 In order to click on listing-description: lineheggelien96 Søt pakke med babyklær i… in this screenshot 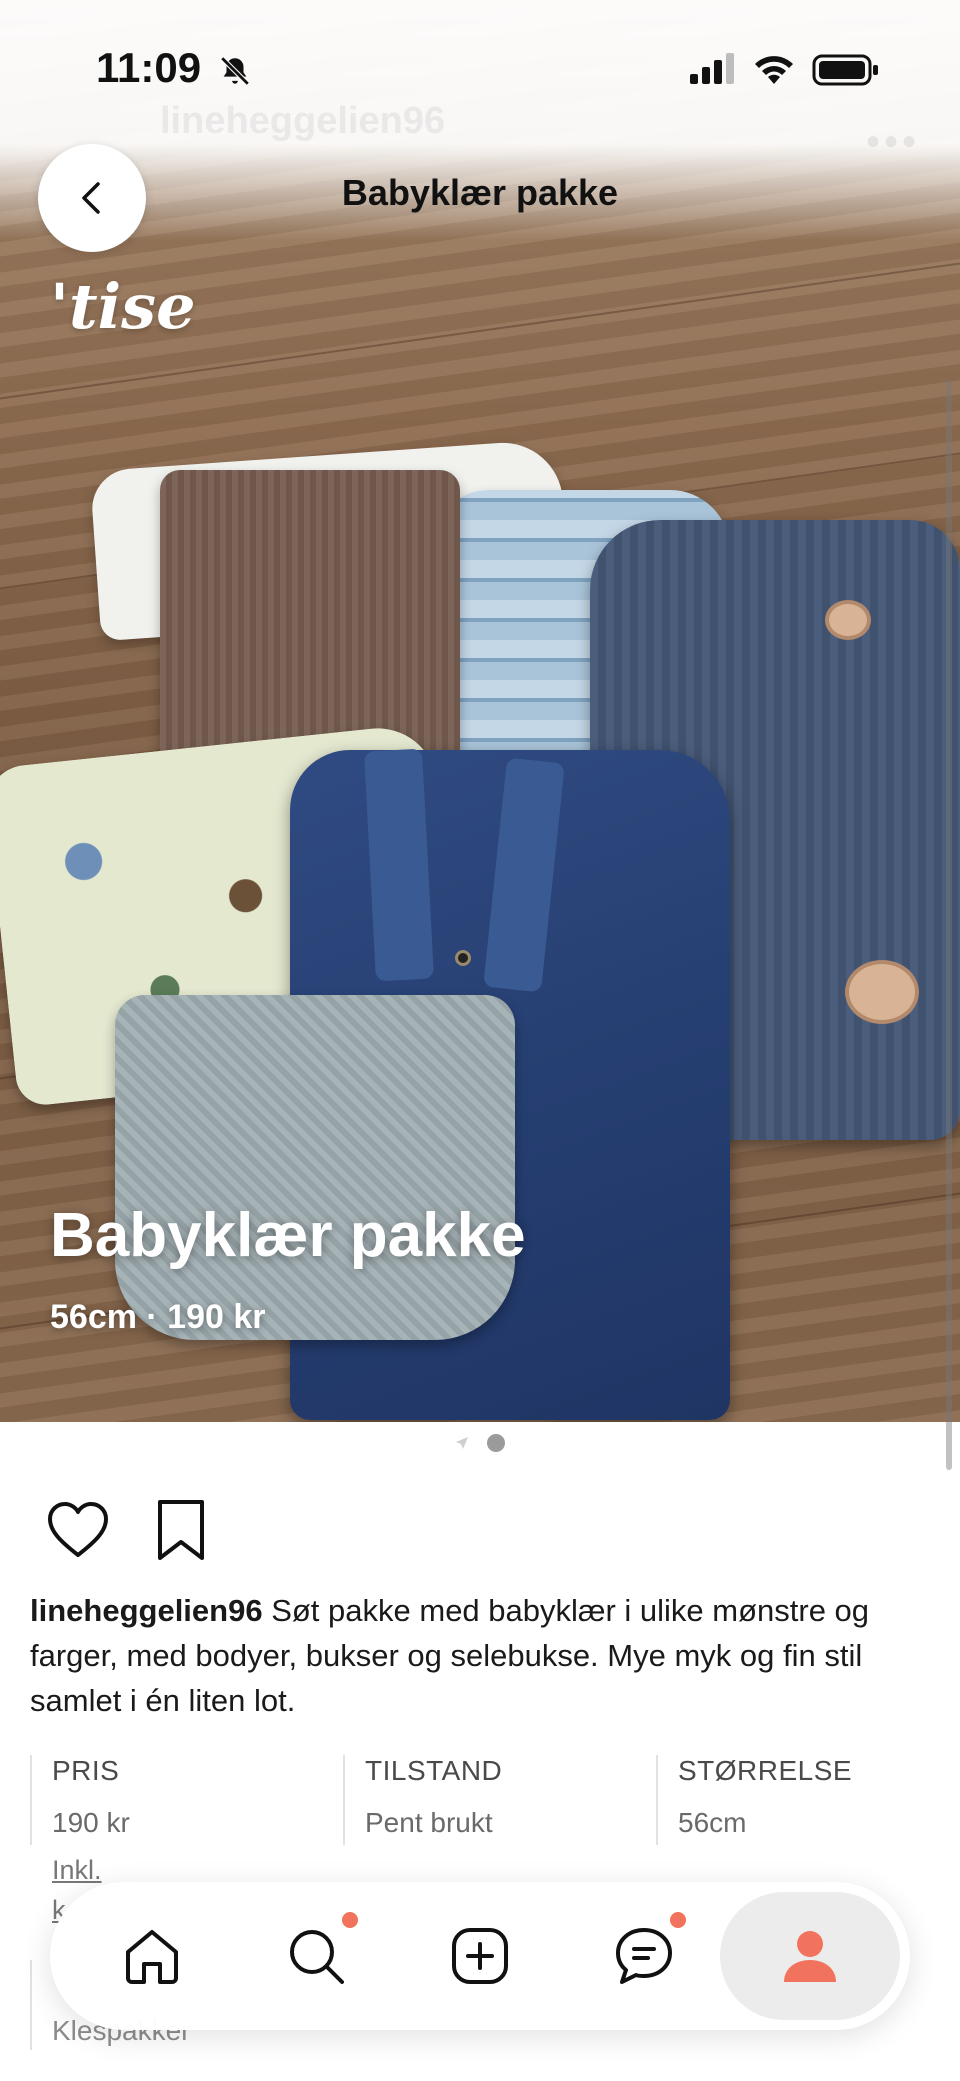, I will do `click(485, 1655)`.